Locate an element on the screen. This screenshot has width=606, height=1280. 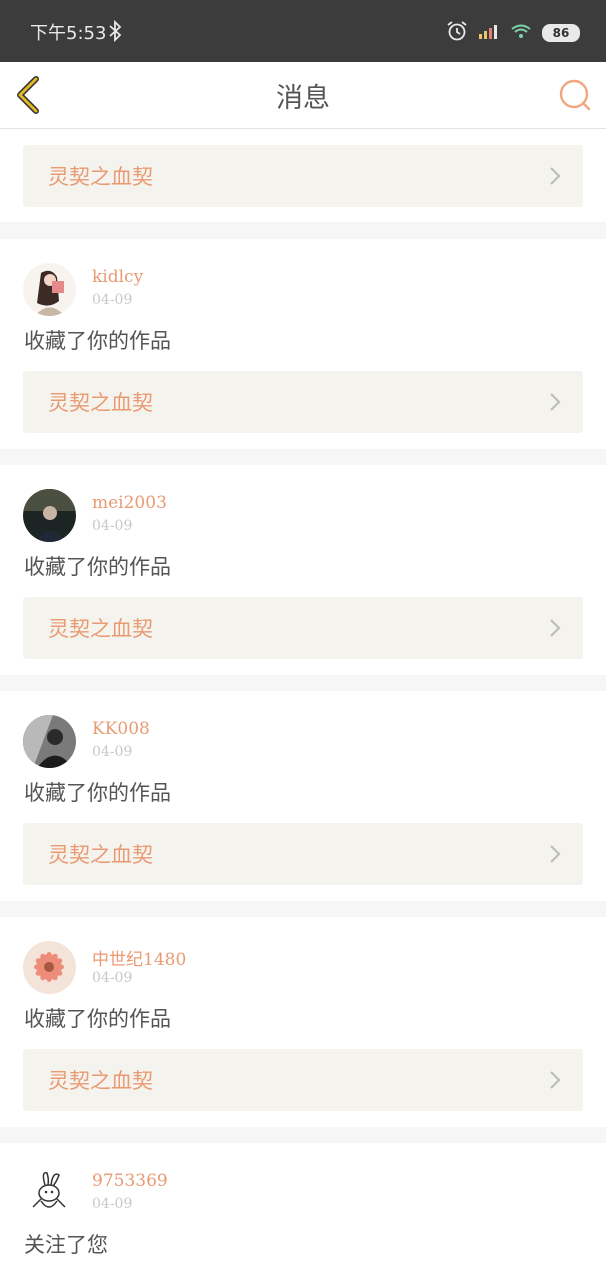
bluetooth-icon is located at coordinates (115, 32).